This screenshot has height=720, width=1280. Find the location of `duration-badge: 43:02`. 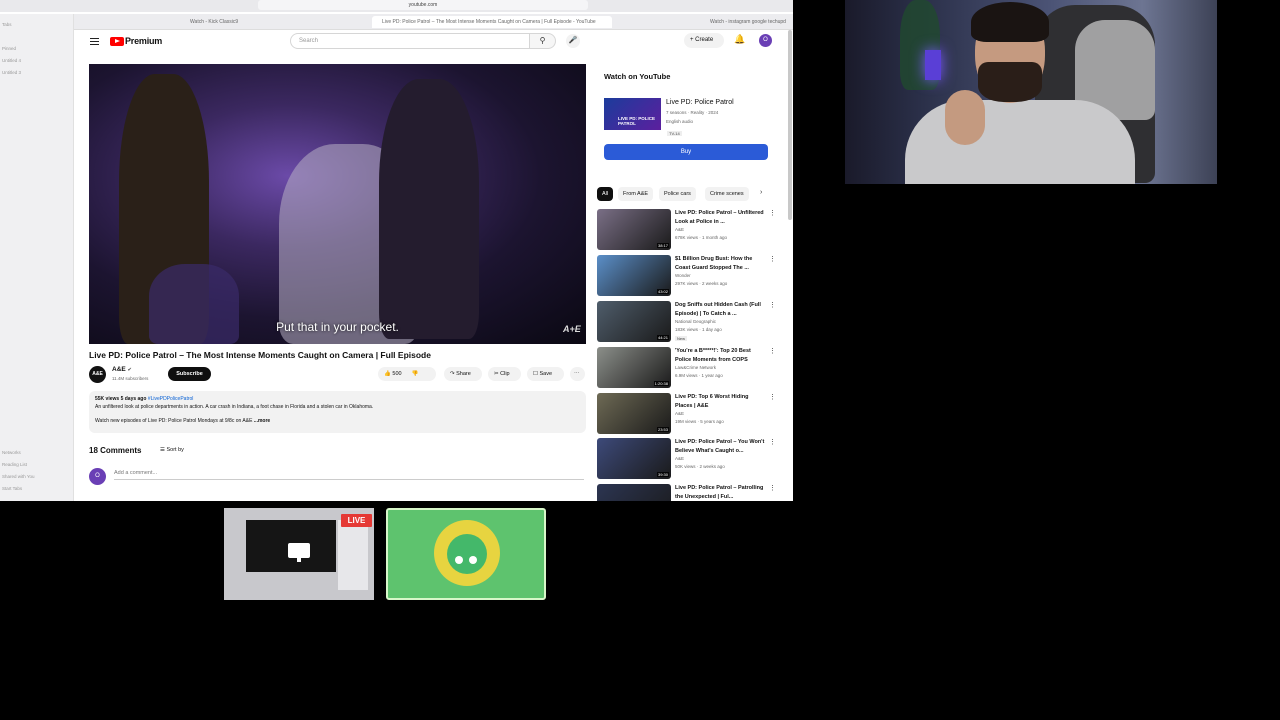

duration-badge: 43:02 is located at coordinates (662, 291).